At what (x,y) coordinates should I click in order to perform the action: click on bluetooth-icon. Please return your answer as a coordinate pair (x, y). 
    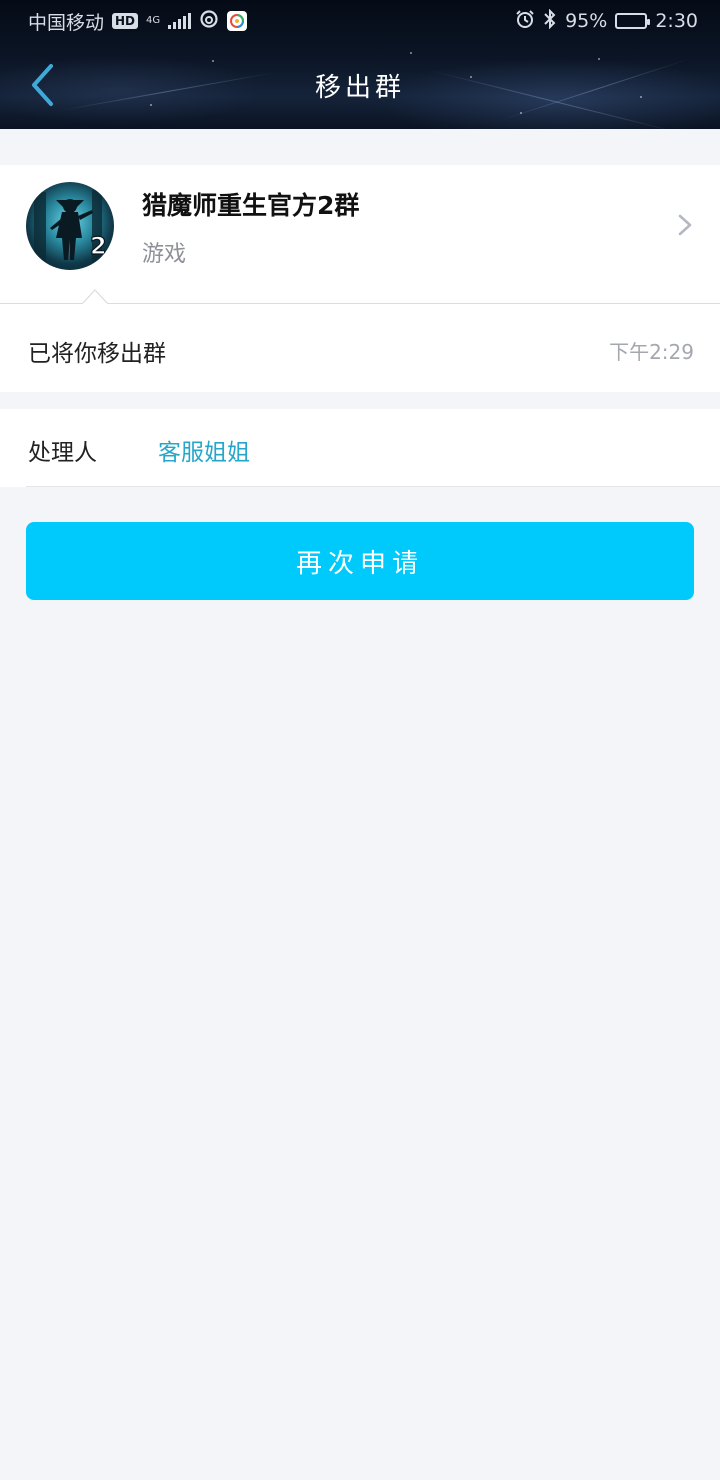
    Looking at the image, I should click on (550, 21).